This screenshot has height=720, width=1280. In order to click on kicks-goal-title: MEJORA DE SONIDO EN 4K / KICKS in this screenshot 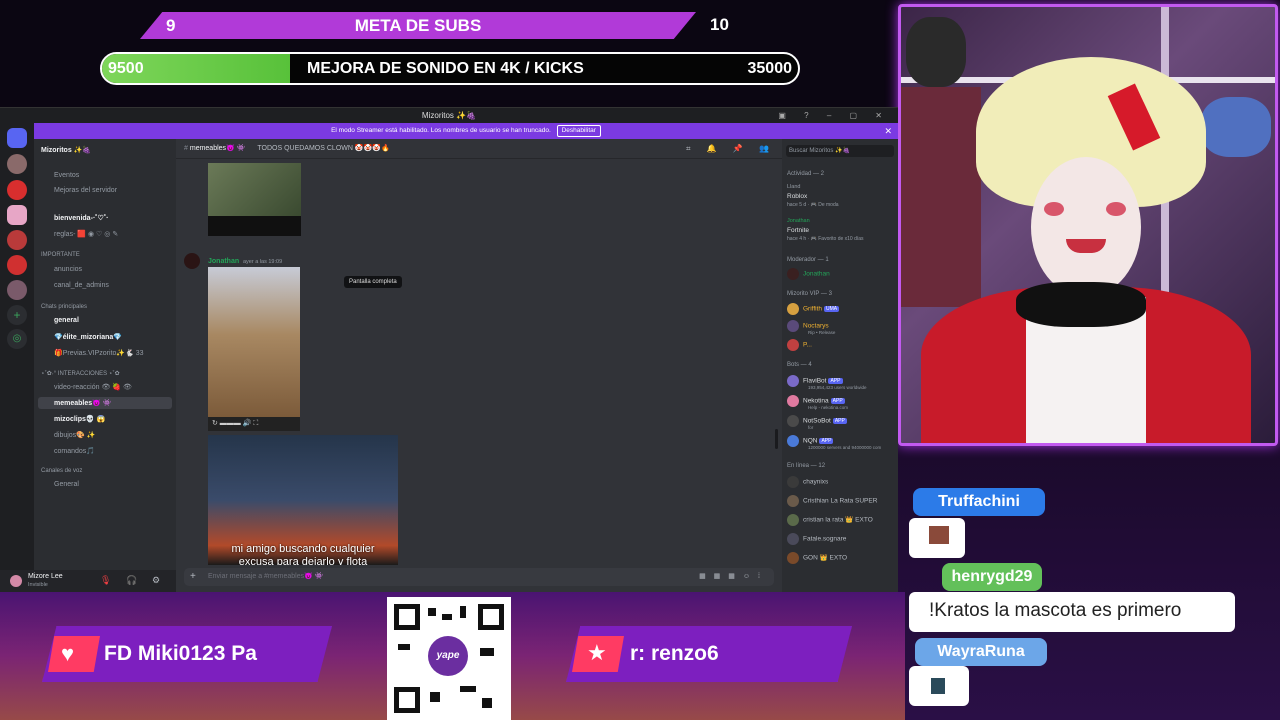, I will do `click(445, 68)`.